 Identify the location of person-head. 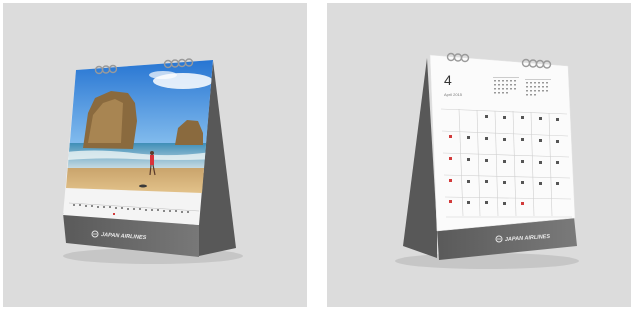
(152, 153).